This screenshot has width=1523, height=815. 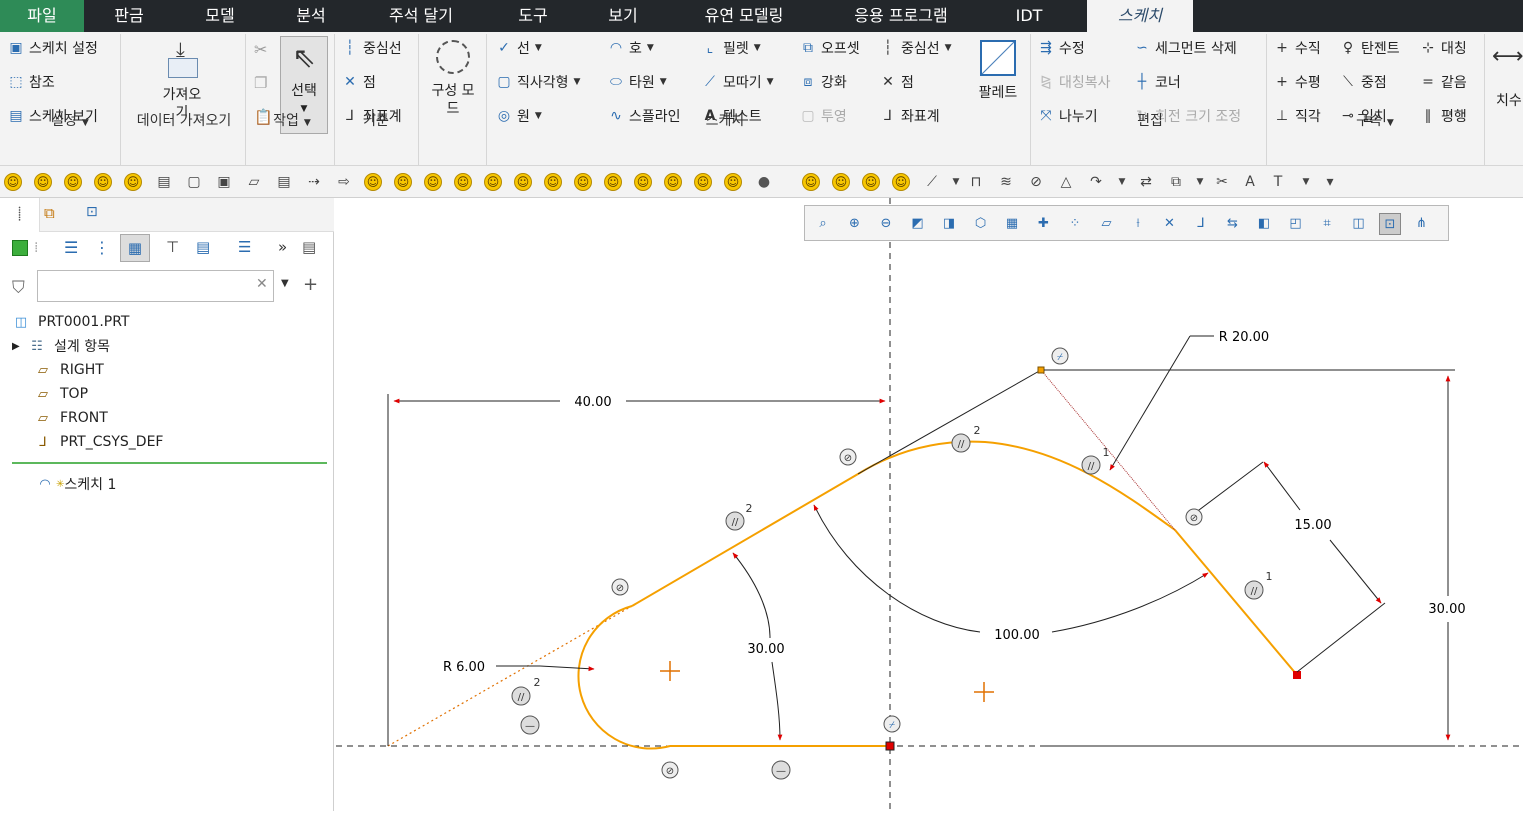 I want to click on saved-orientations-icon: ⬡, so click(x=981, y=224).